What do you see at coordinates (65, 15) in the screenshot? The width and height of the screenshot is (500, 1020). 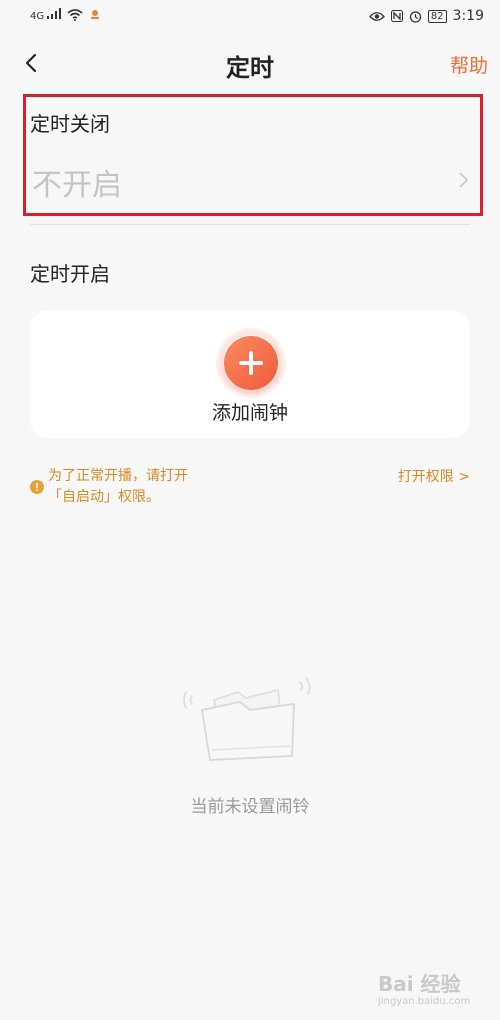 I see `status-left: 4G` at bounding box center [65, 15].